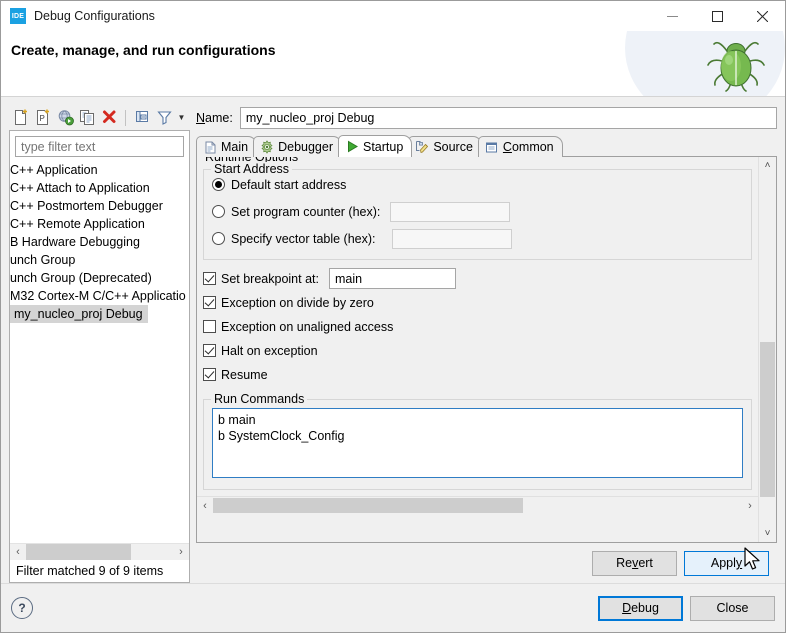 This screenshot has height=633, width=786. Describe the element at coordinates (79, 314) in the screenshot. I see `list-item-label: my_nucleo_proj Debug` at that location.